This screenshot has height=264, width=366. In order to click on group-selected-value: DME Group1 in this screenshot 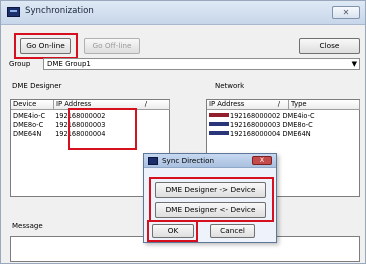, I will do `click(69, 64)`.